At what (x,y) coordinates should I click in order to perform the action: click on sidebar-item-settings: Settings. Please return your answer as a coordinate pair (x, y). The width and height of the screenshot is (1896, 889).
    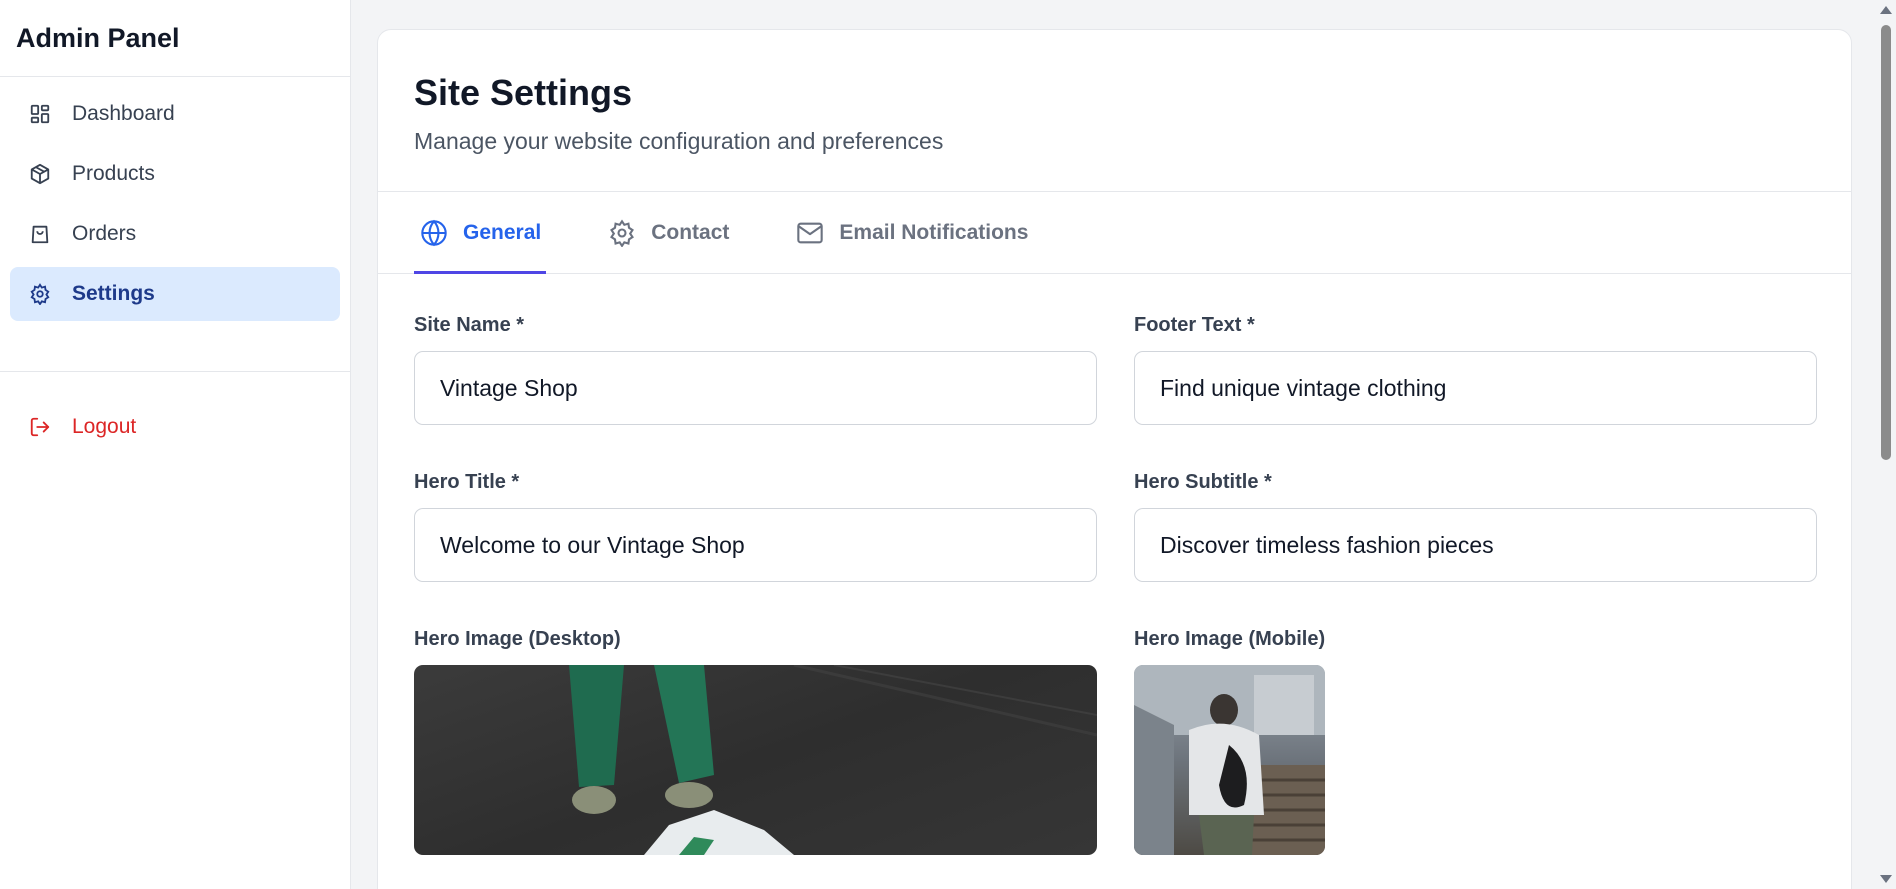
    Looking at the image, I should click on (175, 294).